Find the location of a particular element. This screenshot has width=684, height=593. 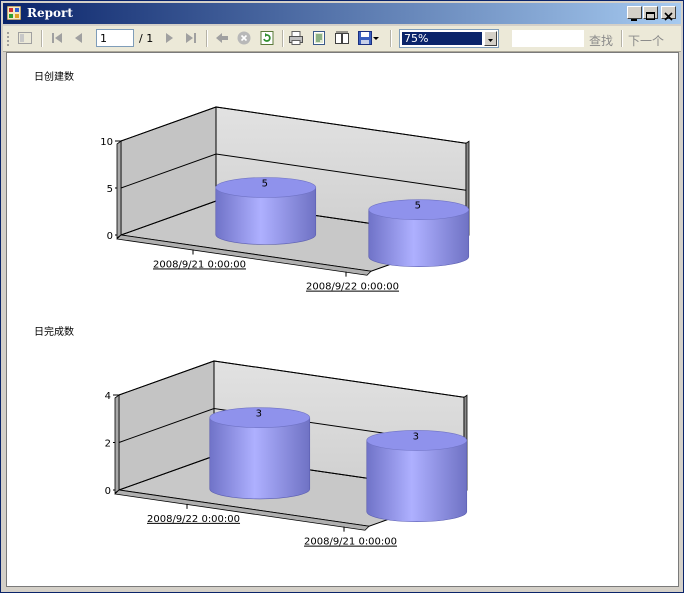

toolbar-grip-icon is located at coordinates (8, 39).